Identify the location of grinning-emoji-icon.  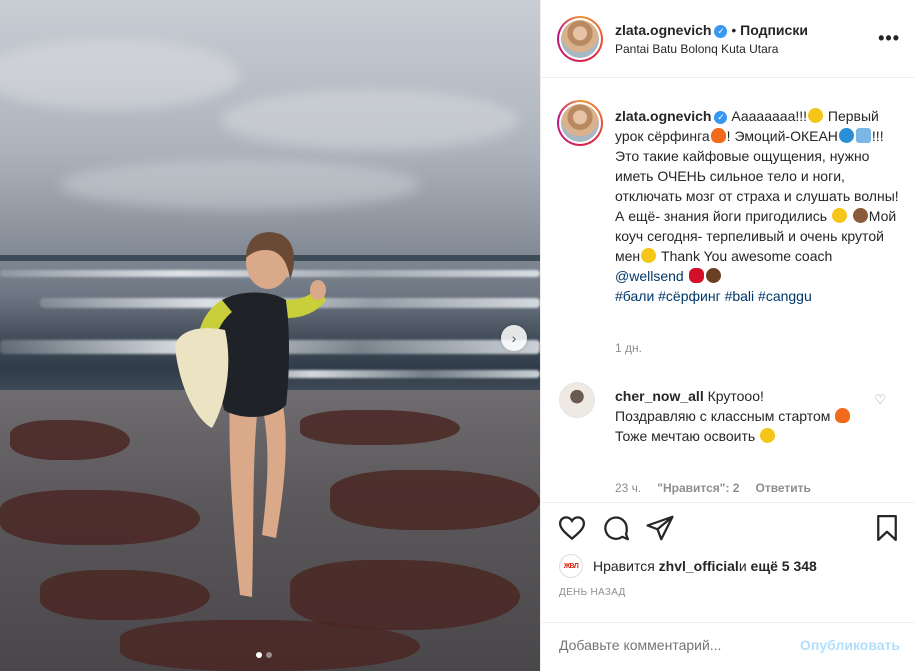
(839, 215).